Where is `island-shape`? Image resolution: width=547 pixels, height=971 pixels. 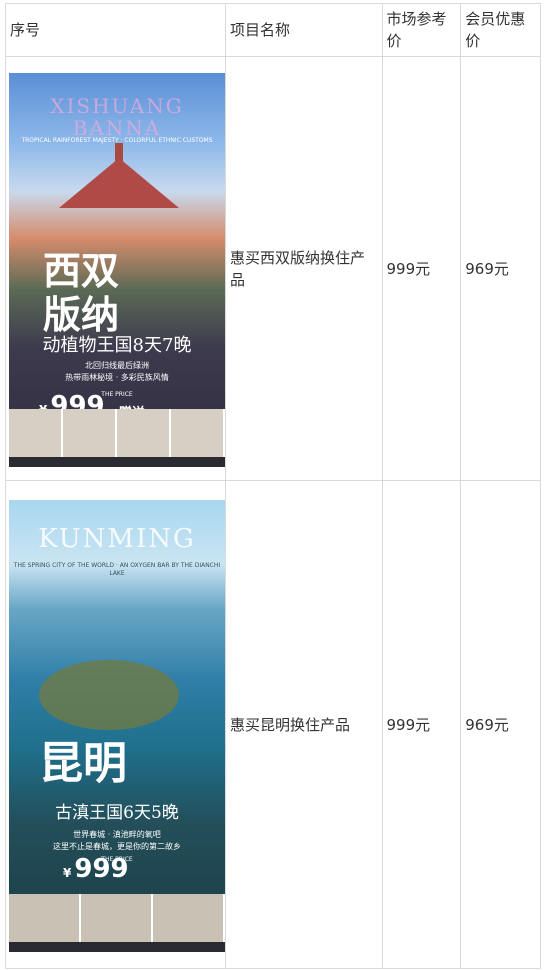
island-shape is located at coordinates (109, 694).